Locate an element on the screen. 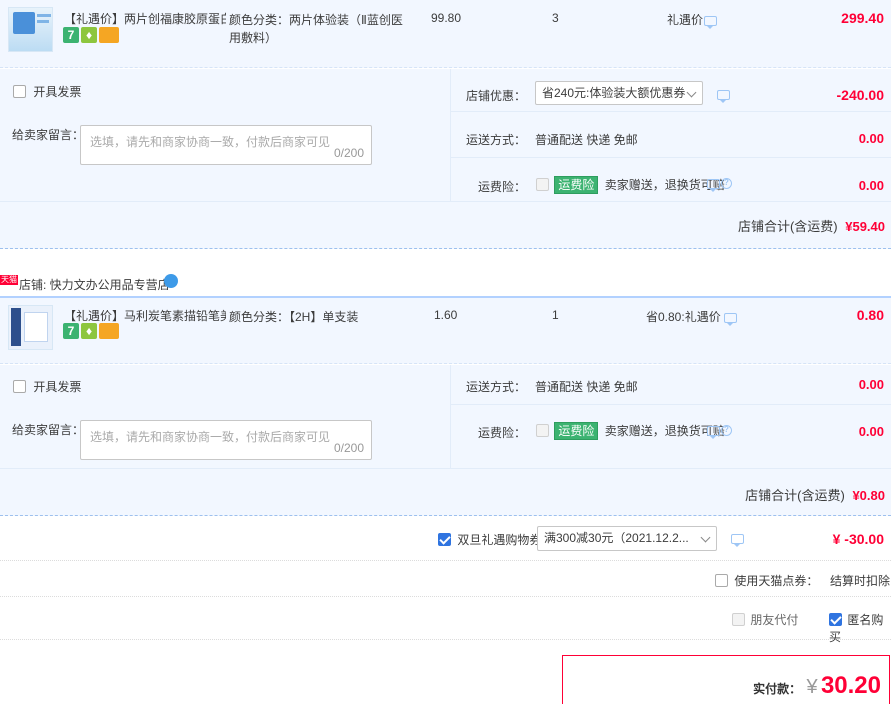 The image size is (891, 704). wangwang-chat-icon is located at coordinates (171, 281).